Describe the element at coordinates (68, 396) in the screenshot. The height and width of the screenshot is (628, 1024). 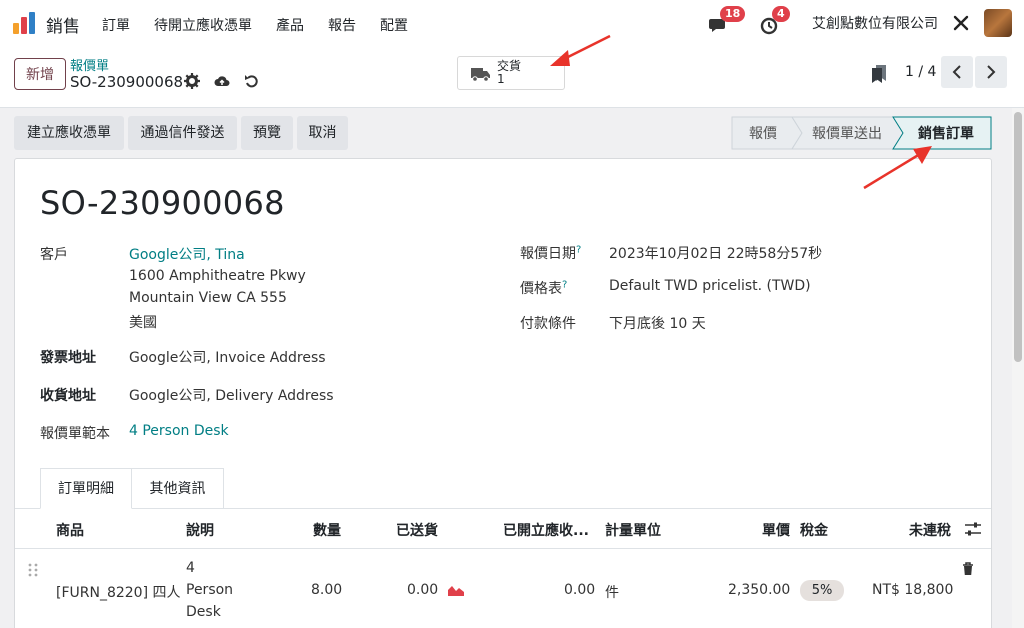
I see `delivery-address-label: 收貨地址` at that location.